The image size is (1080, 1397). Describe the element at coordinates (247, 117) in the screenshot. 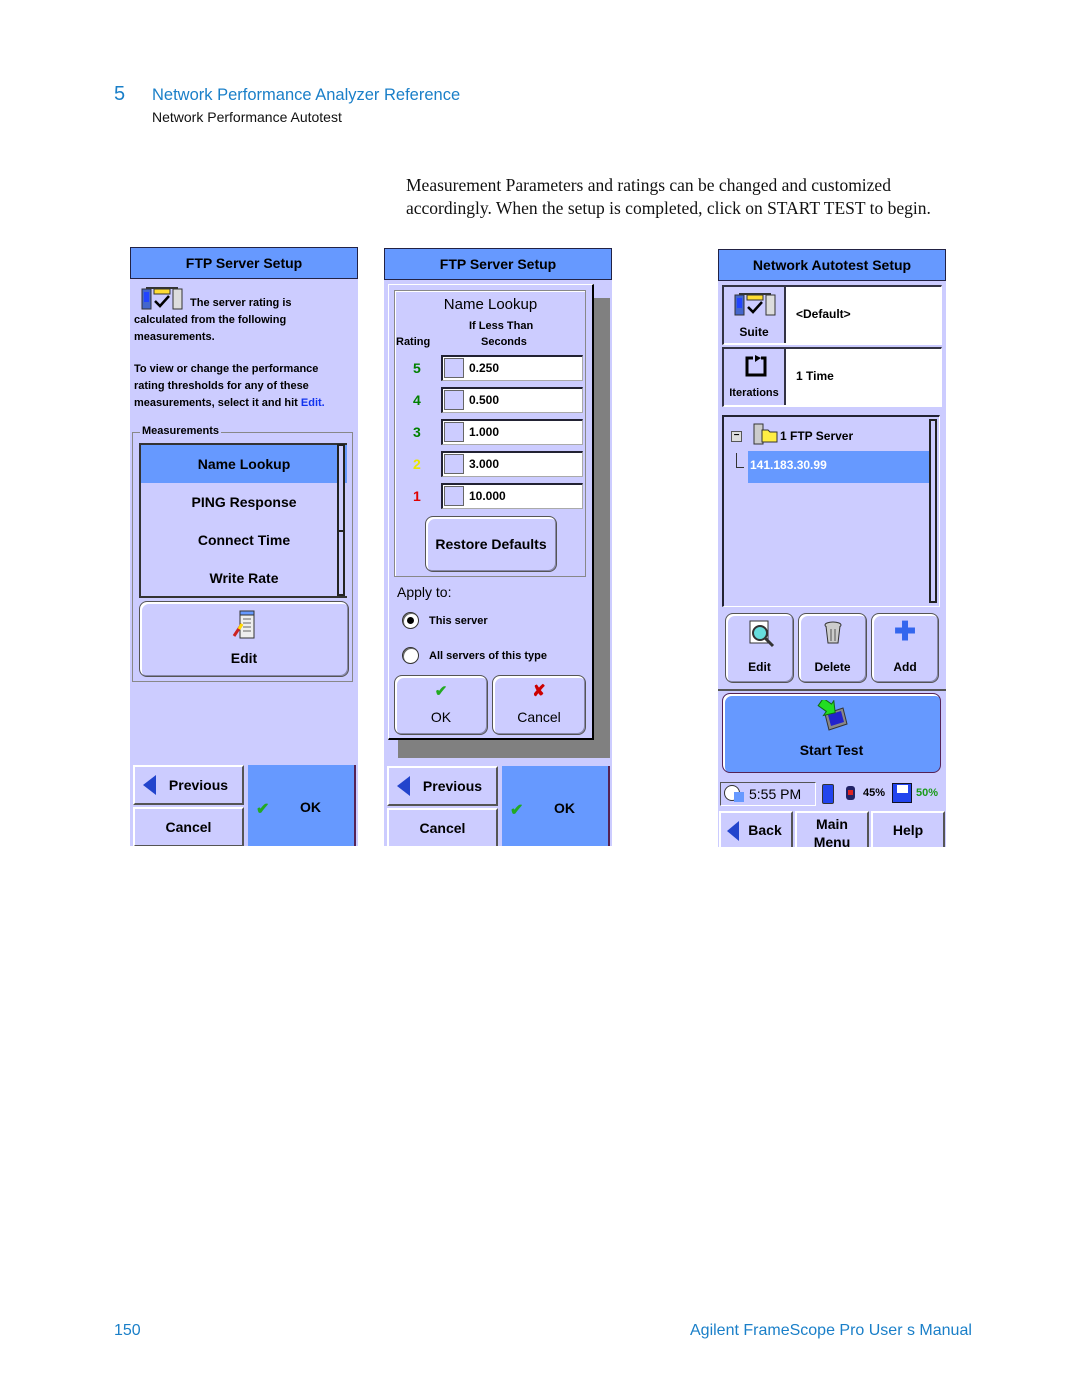

I see `section-title: Network Performance Autotest` at that location.